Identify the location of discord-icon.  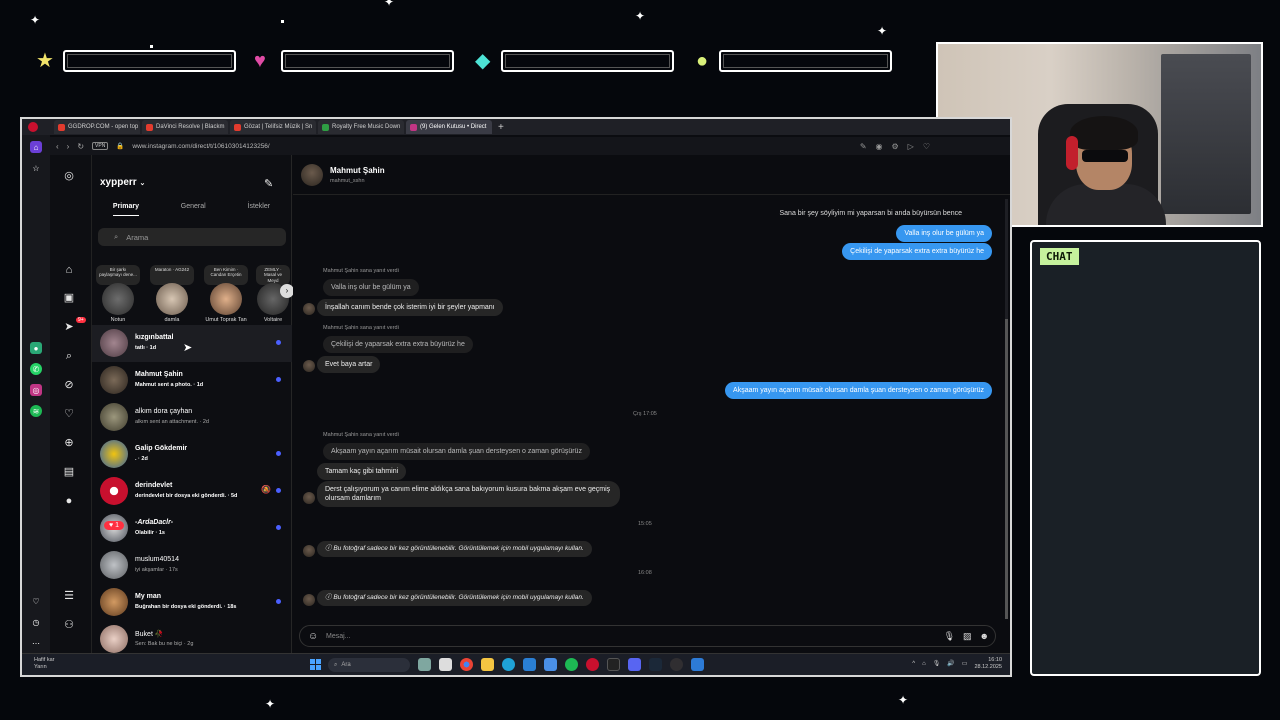
(634, 664).